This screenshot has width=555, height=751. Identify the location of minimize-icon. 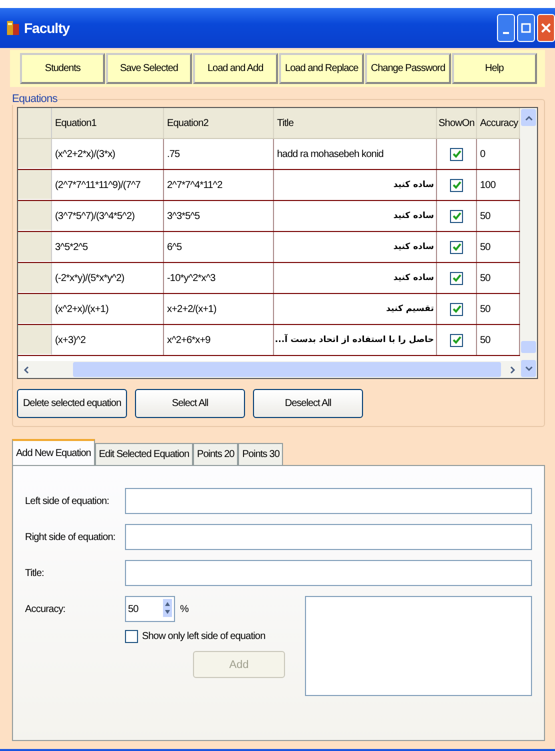
(506, 33).